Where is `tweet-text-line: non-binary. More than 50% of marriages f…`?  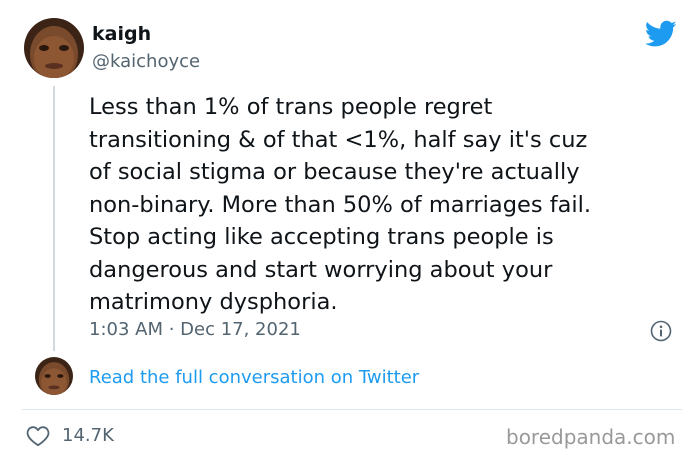 tweet-text-line: non-binary. More than 50% of marriages f… is located at coordinates (340, 204).